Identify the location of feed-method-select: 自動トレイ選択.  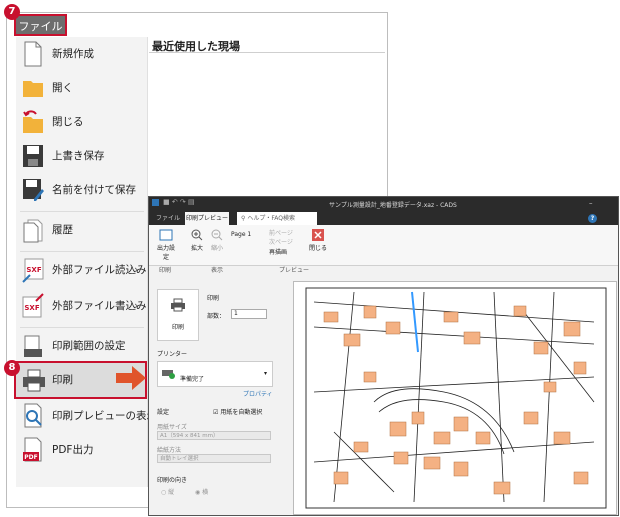
(214, 458).